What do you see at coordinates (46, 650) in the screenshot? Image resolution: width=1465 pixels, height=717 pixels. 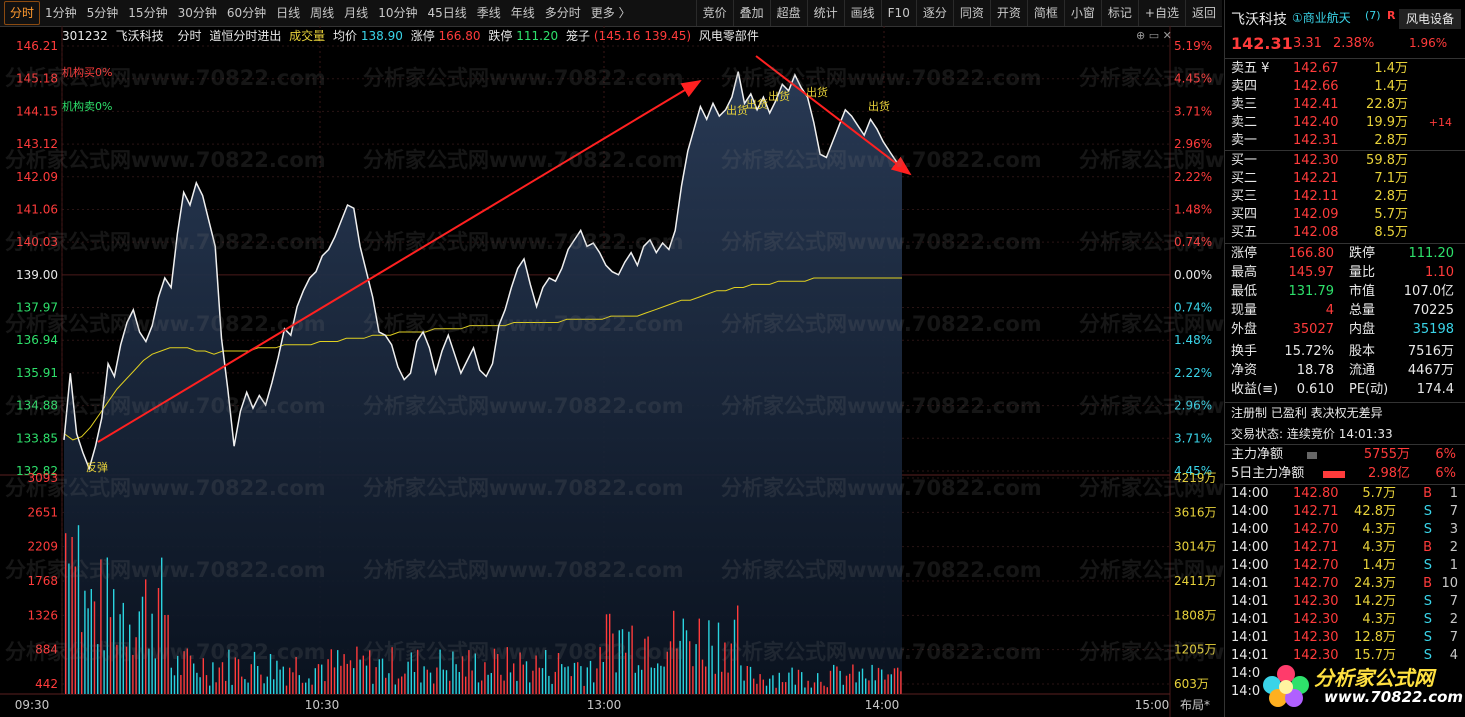 I see `volume-tick-label: 884` at bounding box center [46, 650].